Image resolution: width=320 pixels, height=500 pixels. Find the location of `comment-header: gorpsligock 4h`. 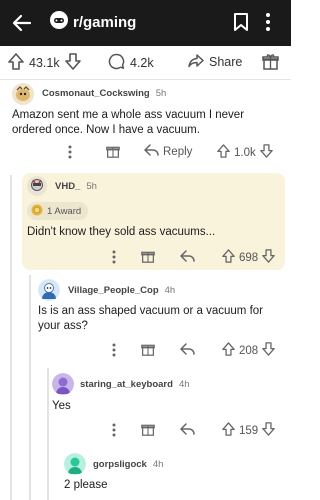

comment-header: gorpsligock 4h is located at coordinates (128, 464).